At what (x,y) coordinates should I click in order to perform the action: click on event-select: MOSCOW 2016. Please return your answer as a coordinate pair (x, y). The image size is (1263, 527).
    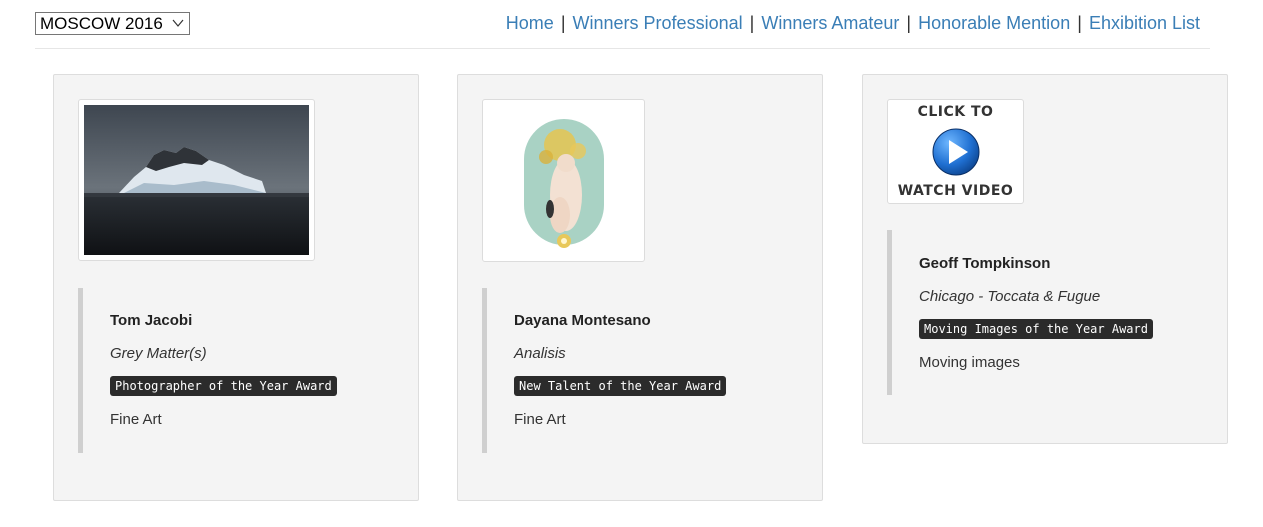
    Looking at the image, I should click on (112, 23).